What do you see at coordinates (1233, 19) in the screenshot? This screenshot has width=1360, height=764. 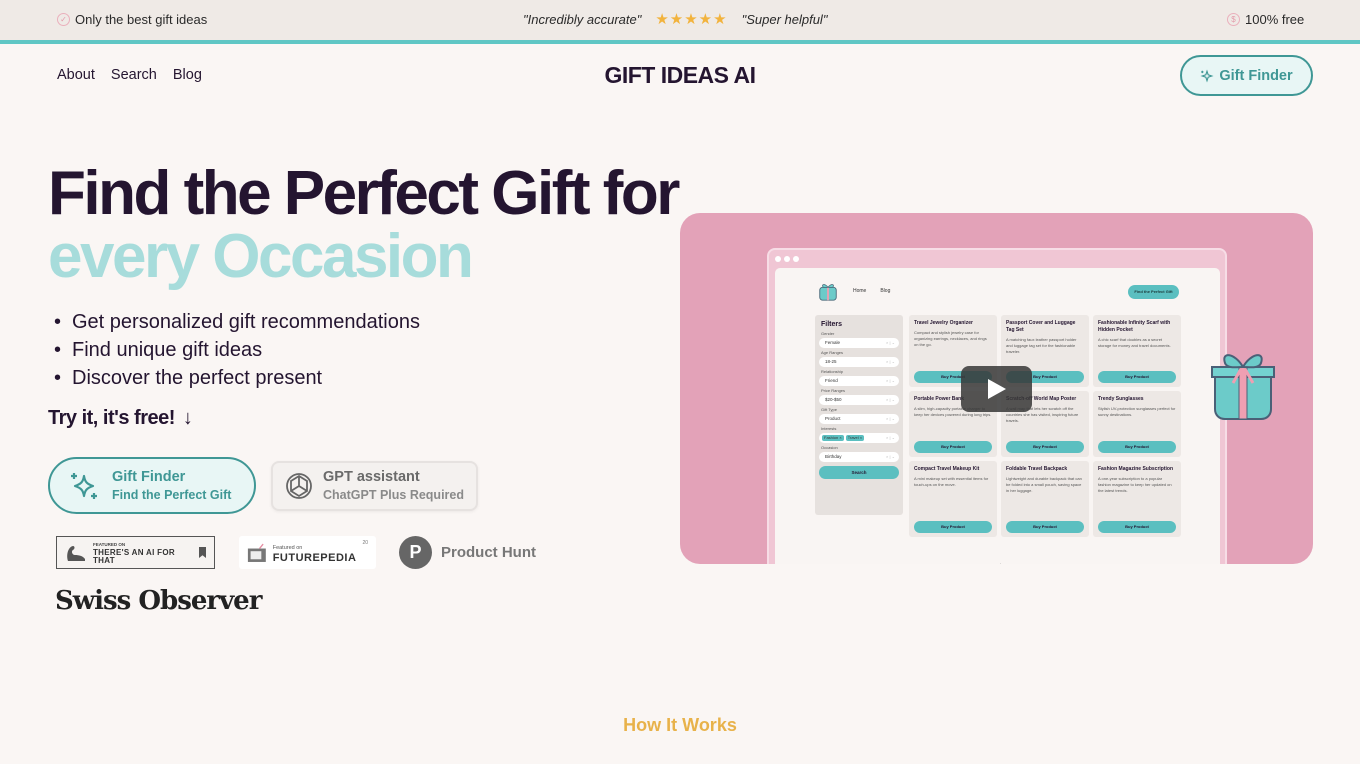 I see `dollar-circle-icon: $` at bounding box center [1233, 19].